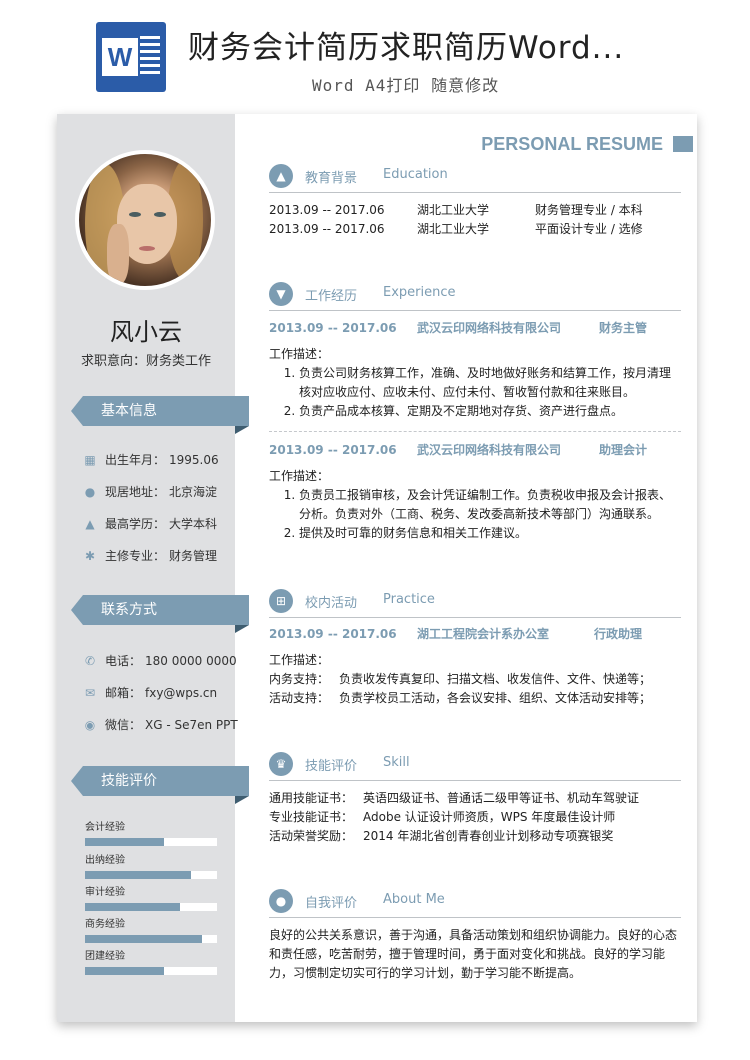 The image size is (750, 1060). What do you see at coordinates (161, 725) in the screenshot?
I see `contact-row-wechat: ◉ 微信： XG - Se7en PPT` at bounding box center [161, 725].